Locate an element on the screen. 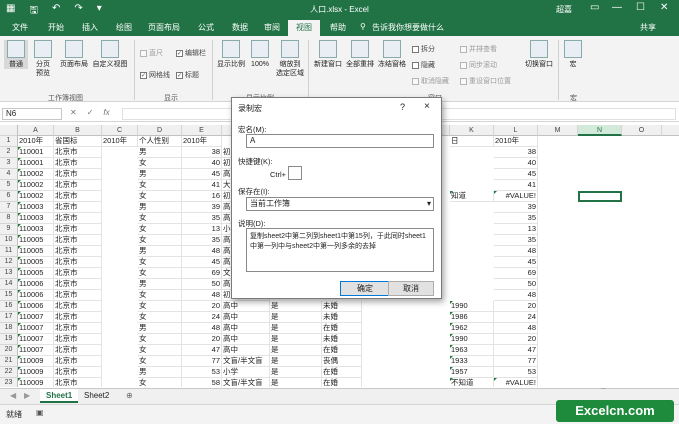 The height and width of the screenshot is (424, 679). table-cell: 在婚 is located at coordinates (342, 372).